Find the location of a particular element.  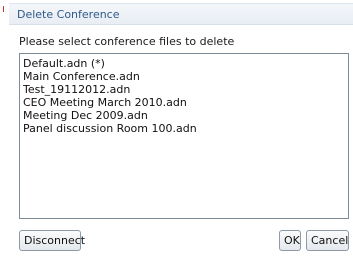

list-item-file: Main Conference.adn is located at coordinates (185, 76).